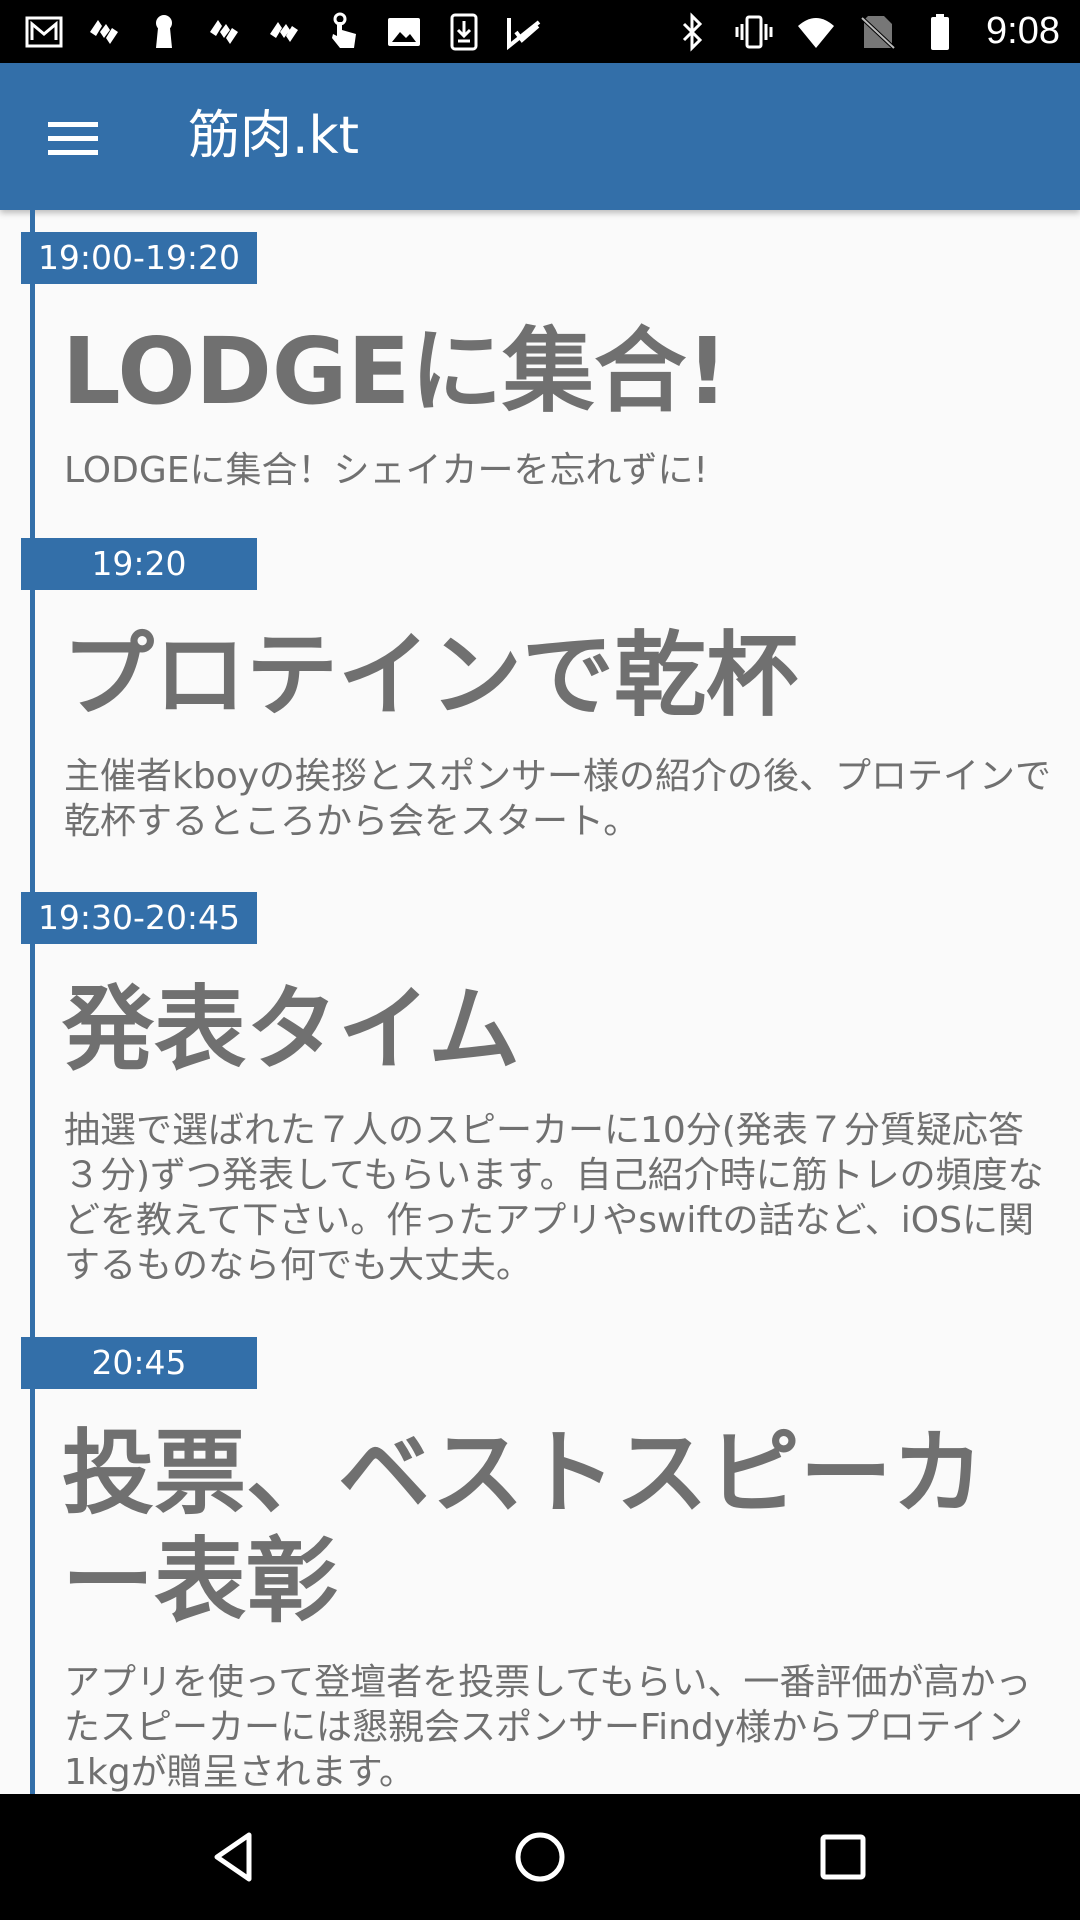 This screenshot has height=1920, width=1080. Describe the element at coordinates (754, 32) in the screenshot. I see `vibrate-icon` at that location.